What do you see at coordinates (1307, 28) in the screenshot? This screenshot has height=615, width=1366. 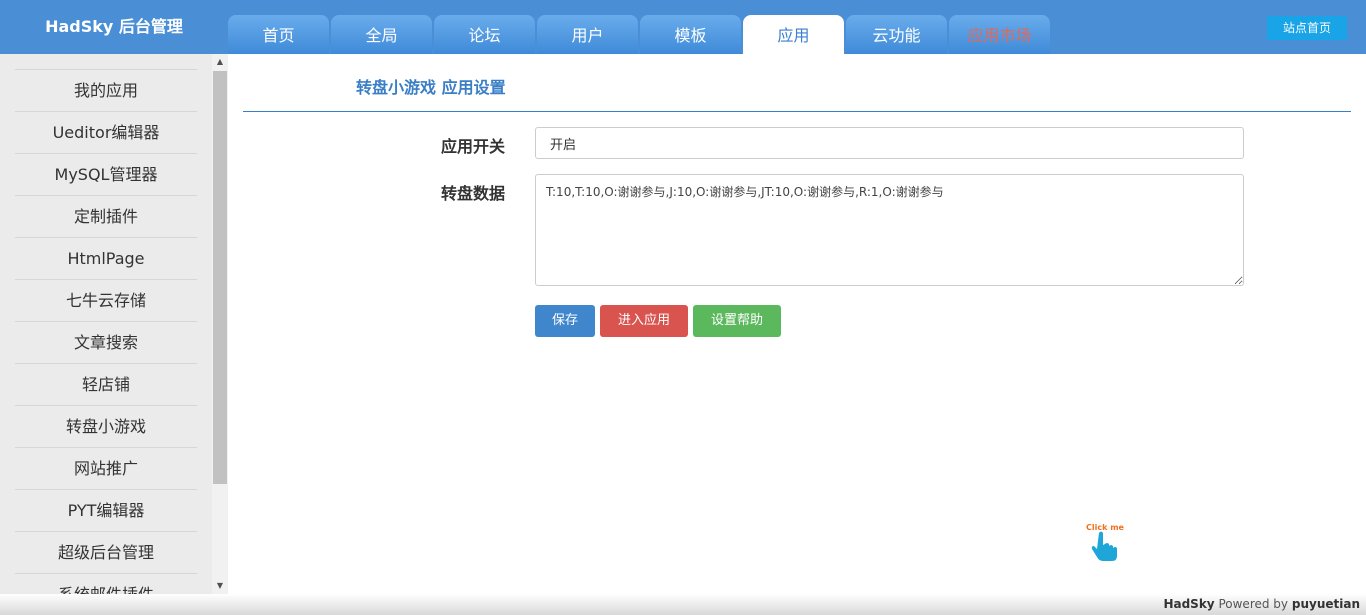 I see `site-home-button: 站点首页` at bounding box center [1307, 28].